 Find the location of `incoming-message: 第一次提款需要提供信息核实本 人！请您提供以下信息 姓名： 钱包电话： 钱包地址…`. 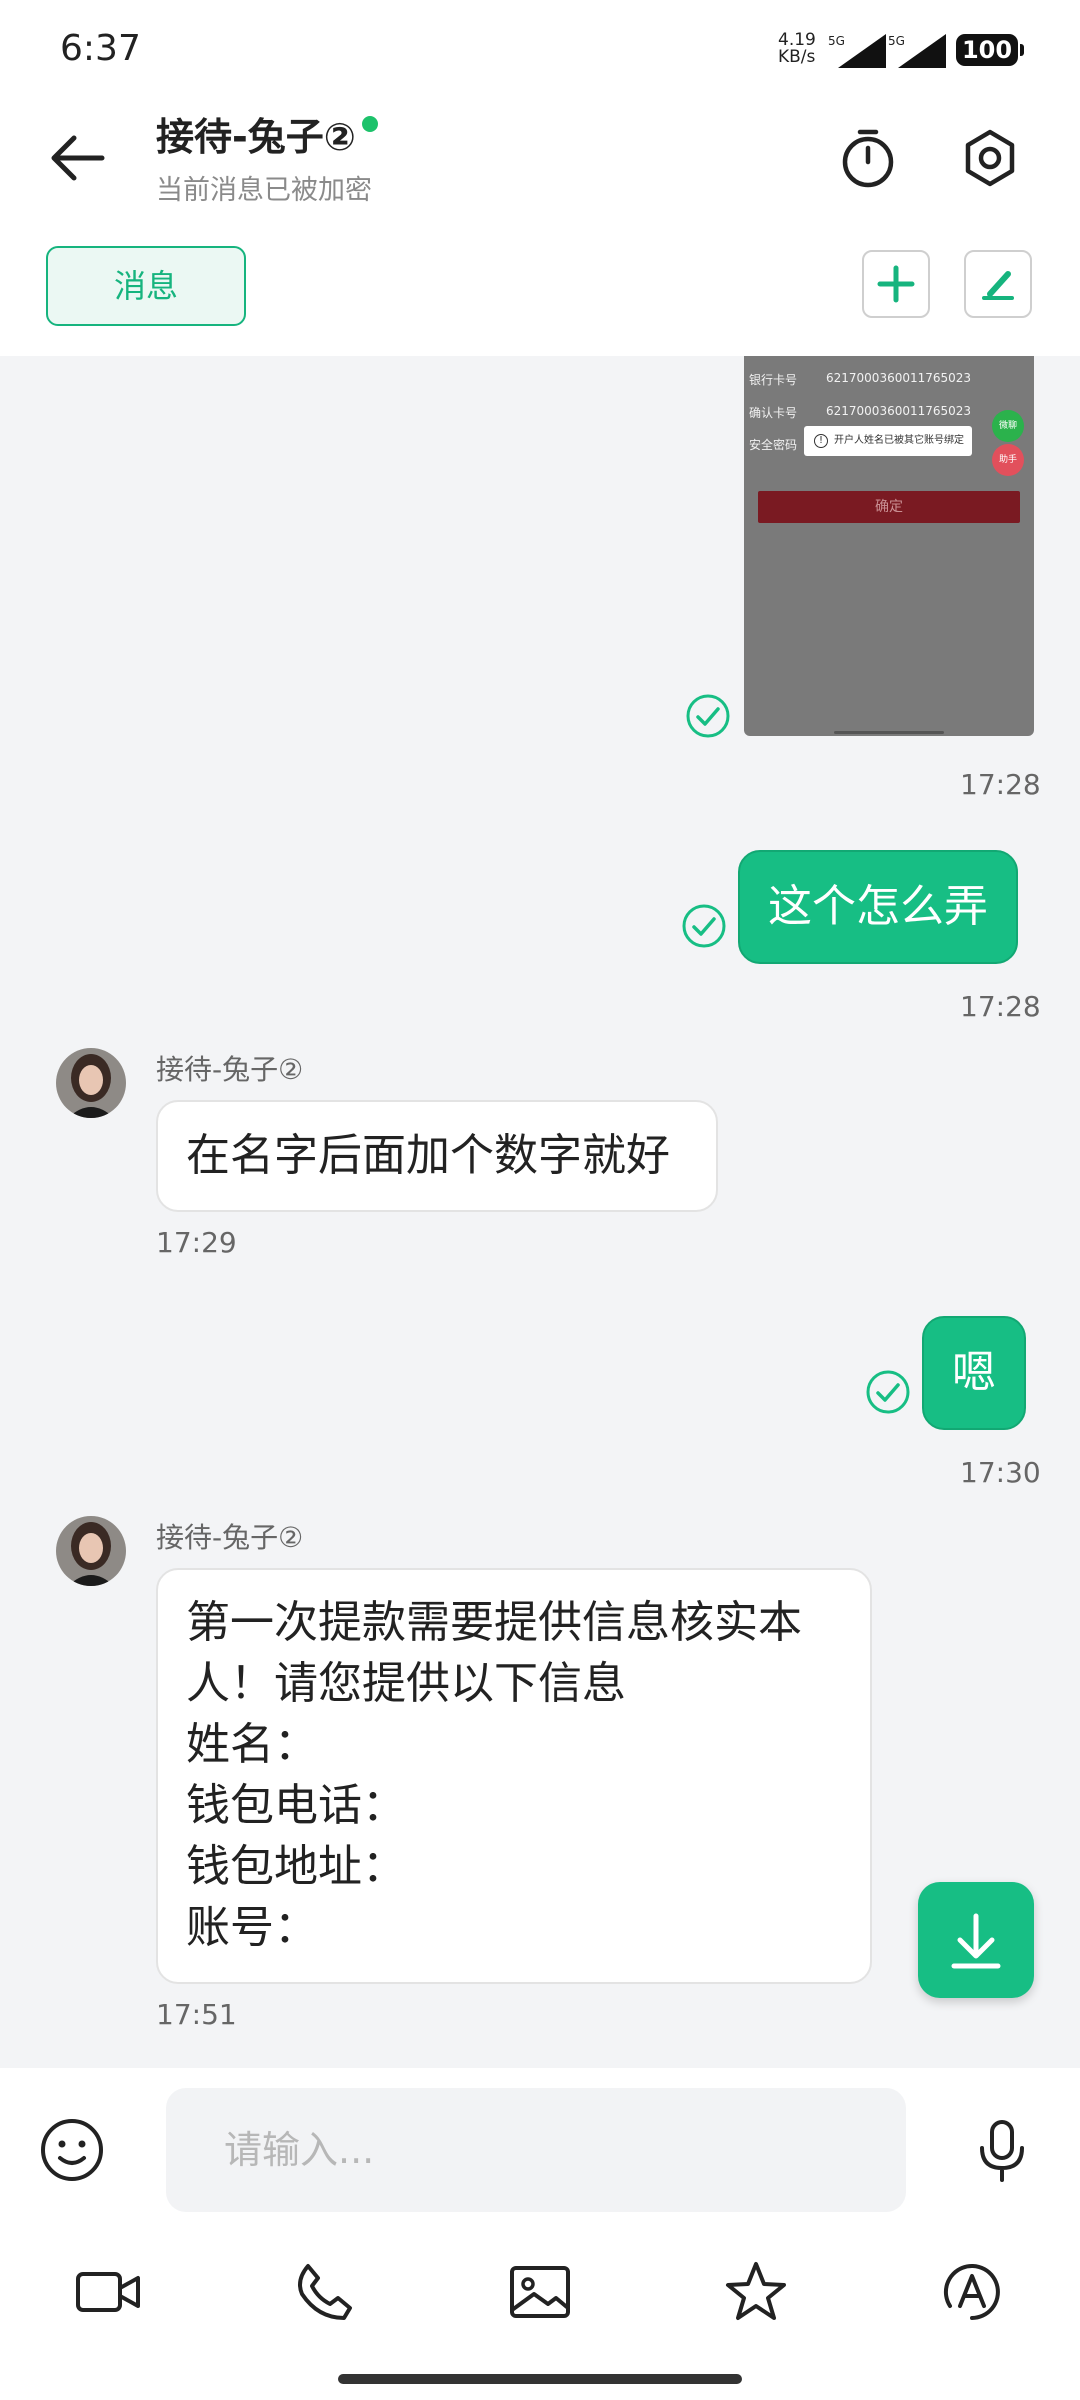

incoming-message: 第一次提款需要提供信息核实本 人！请您提供以下信息 姓名： 钱包电话： 钱包地址… is located at coordinates (514, 1776).